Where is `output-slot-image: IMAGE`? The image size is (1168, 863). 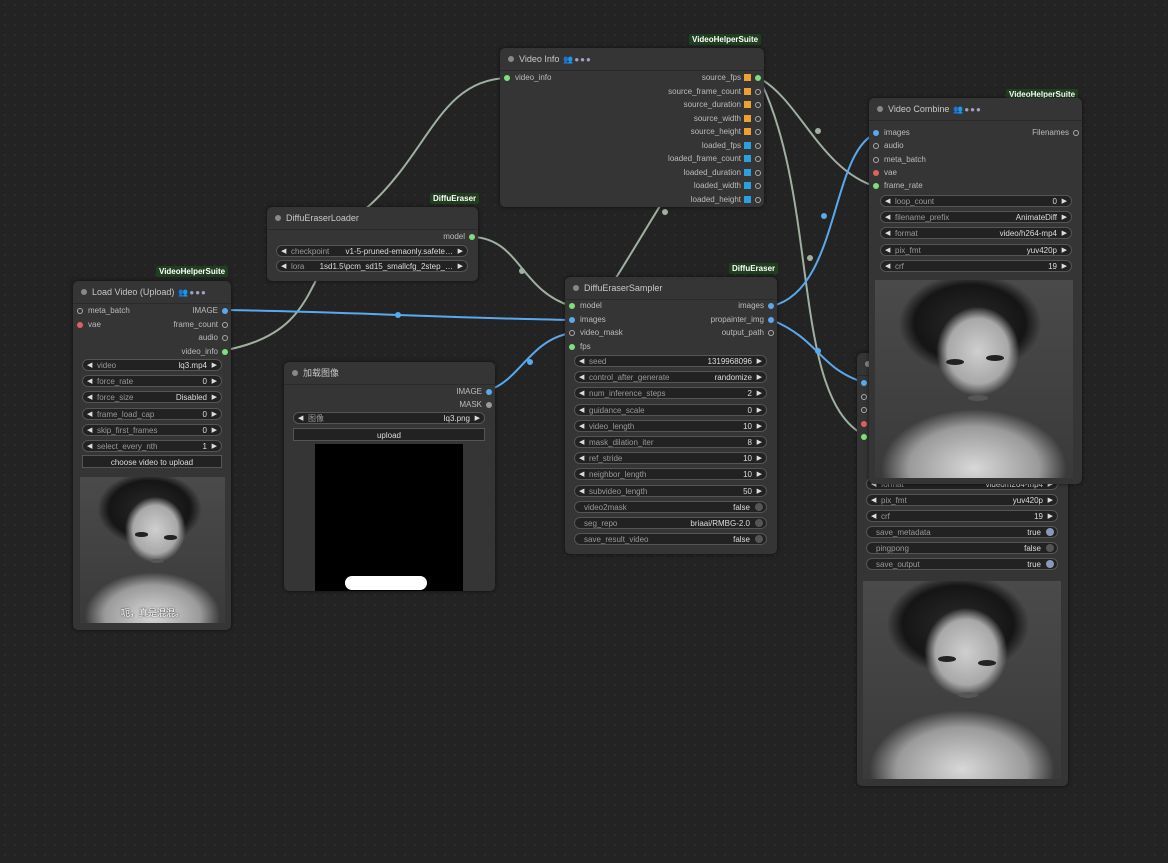
output-slot-image: IMAGE is located at coordinates (210, 311).